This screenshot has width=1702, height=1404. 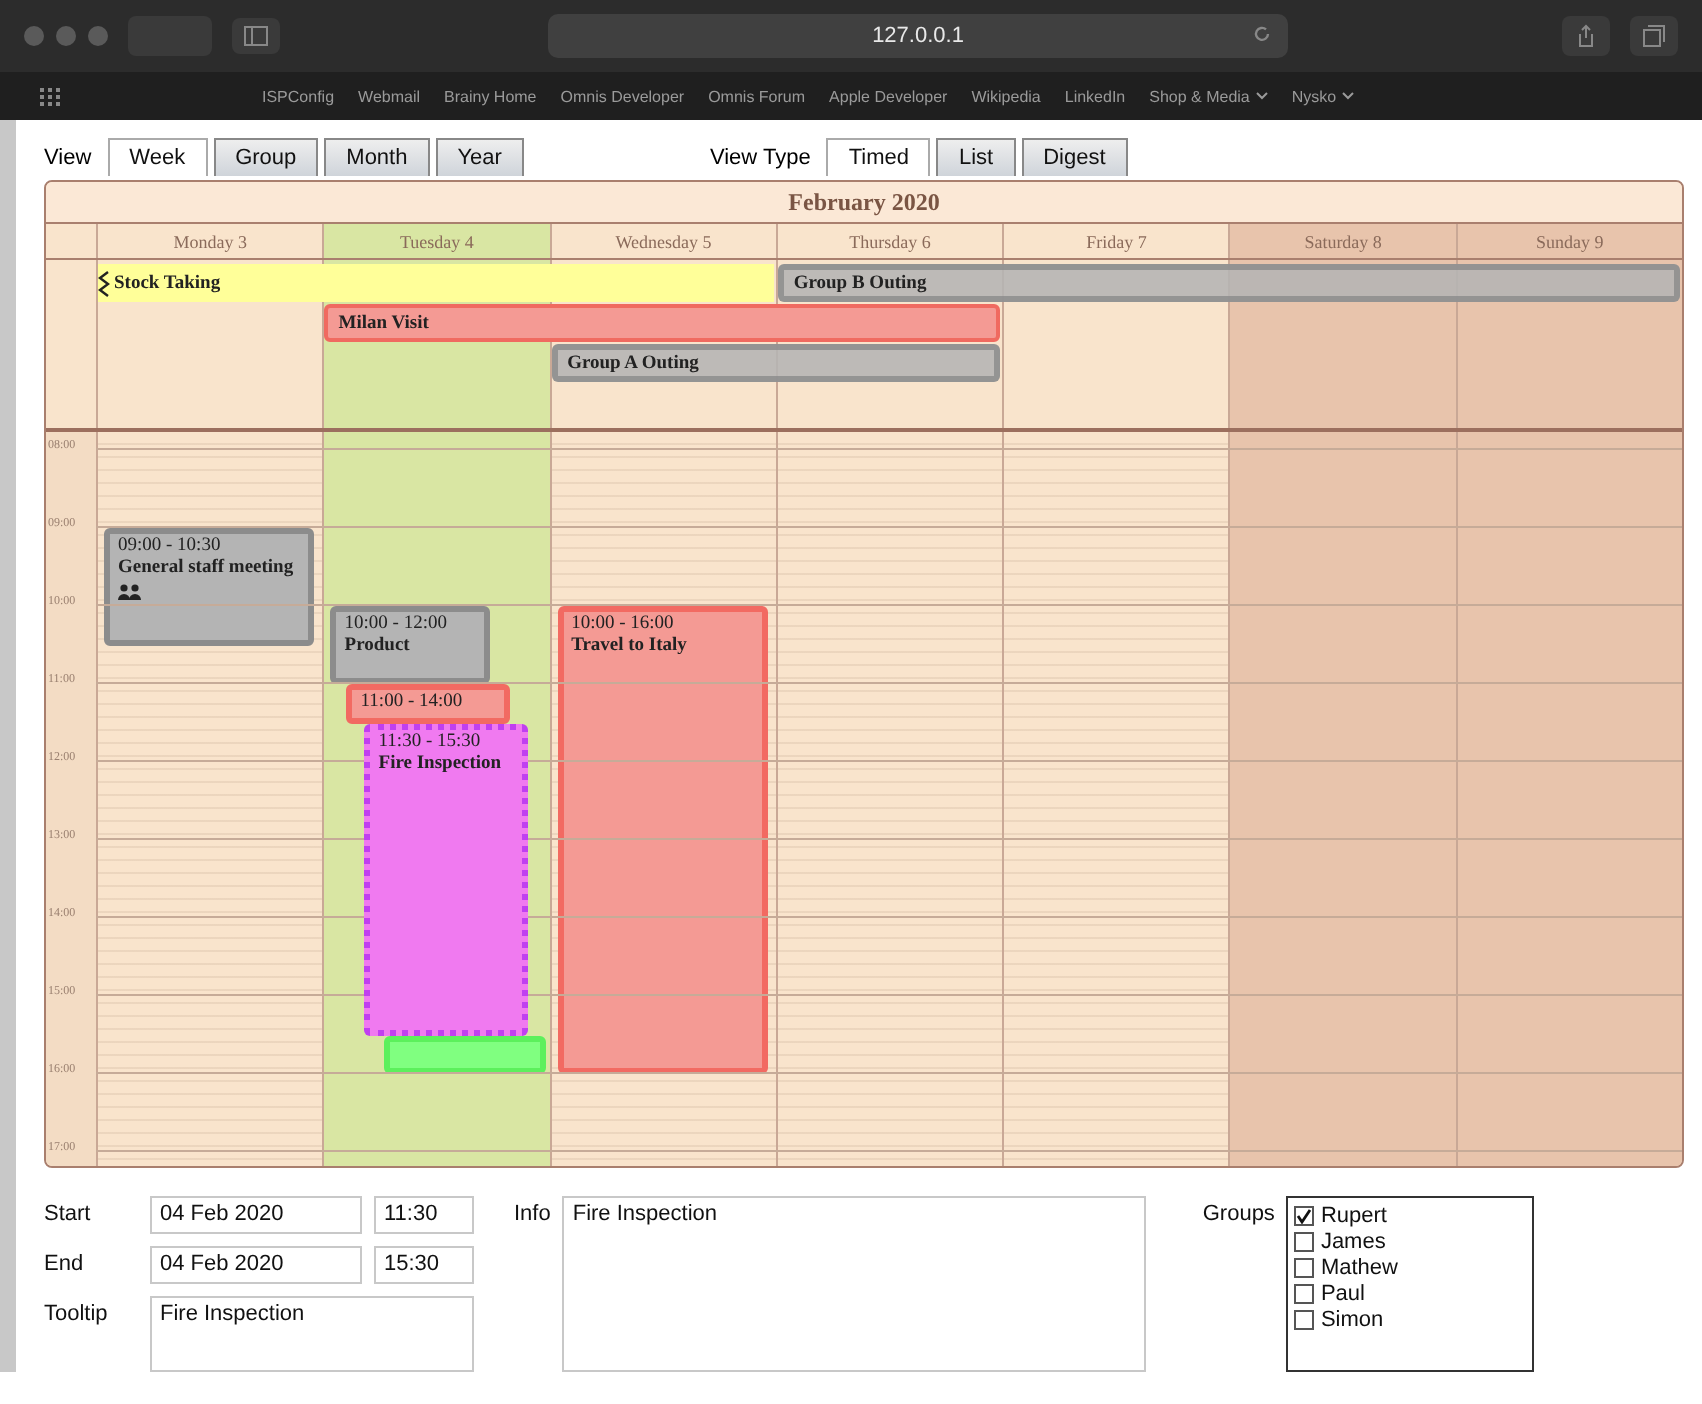 What do you see at coordinates (1568, 241) in the screenshot?
I see `day-header: Sunday 9` at bounding box center [1568, 241].